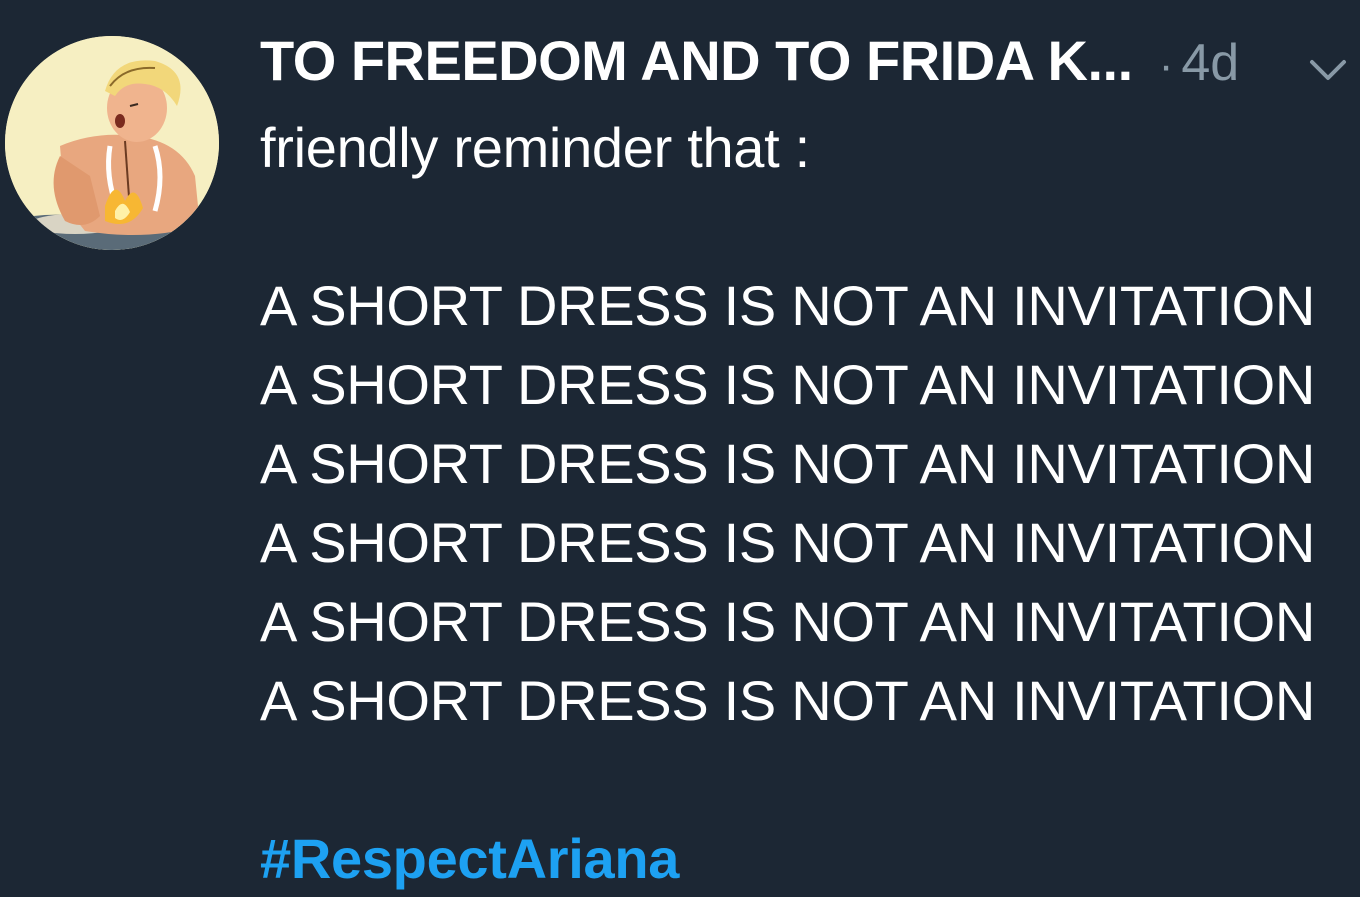 This screenshot has width=1360, height=897. I want to click on avatar-illustration-icon, so click(112, 143).